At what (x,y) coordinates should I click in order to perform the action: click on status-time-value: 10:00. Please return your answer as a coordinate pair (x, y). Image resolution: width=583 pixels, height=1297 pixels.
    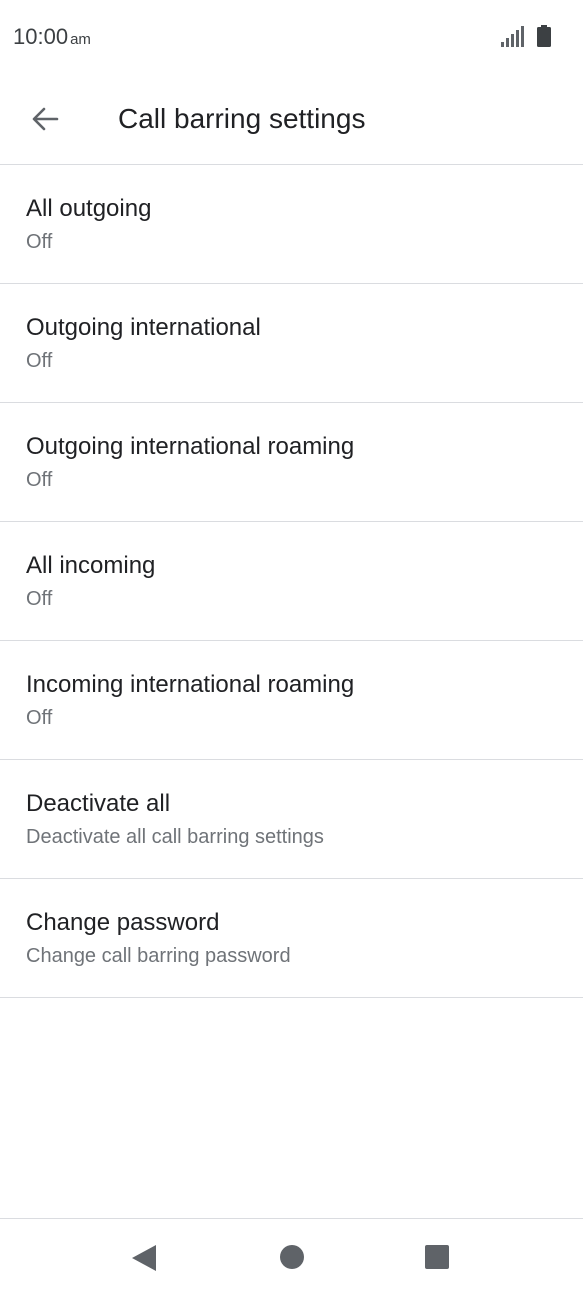
    Looking at the image, I should click on (41, 36).